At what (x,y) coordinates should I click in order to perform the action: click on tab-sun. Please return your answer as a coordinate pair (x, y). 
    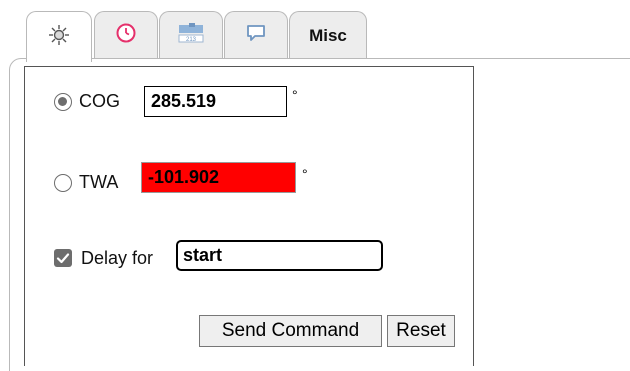
    Looking at the image, I should click on (59, 36).